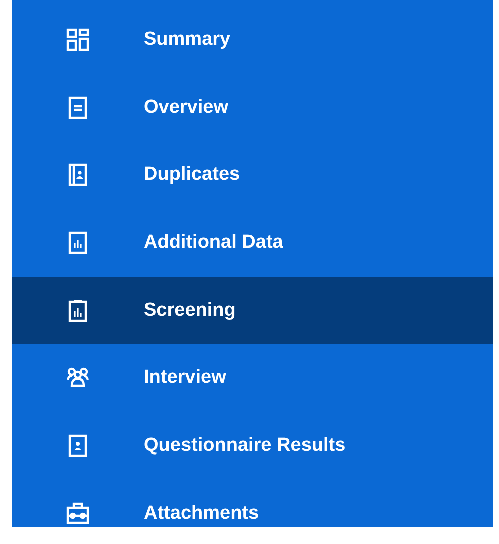 The image size is (499, 544). What do you see at coordinates (252, 446) in the screenshot?
I see `menu-item: Questionnaire Results` at bounding box center [252, 446].